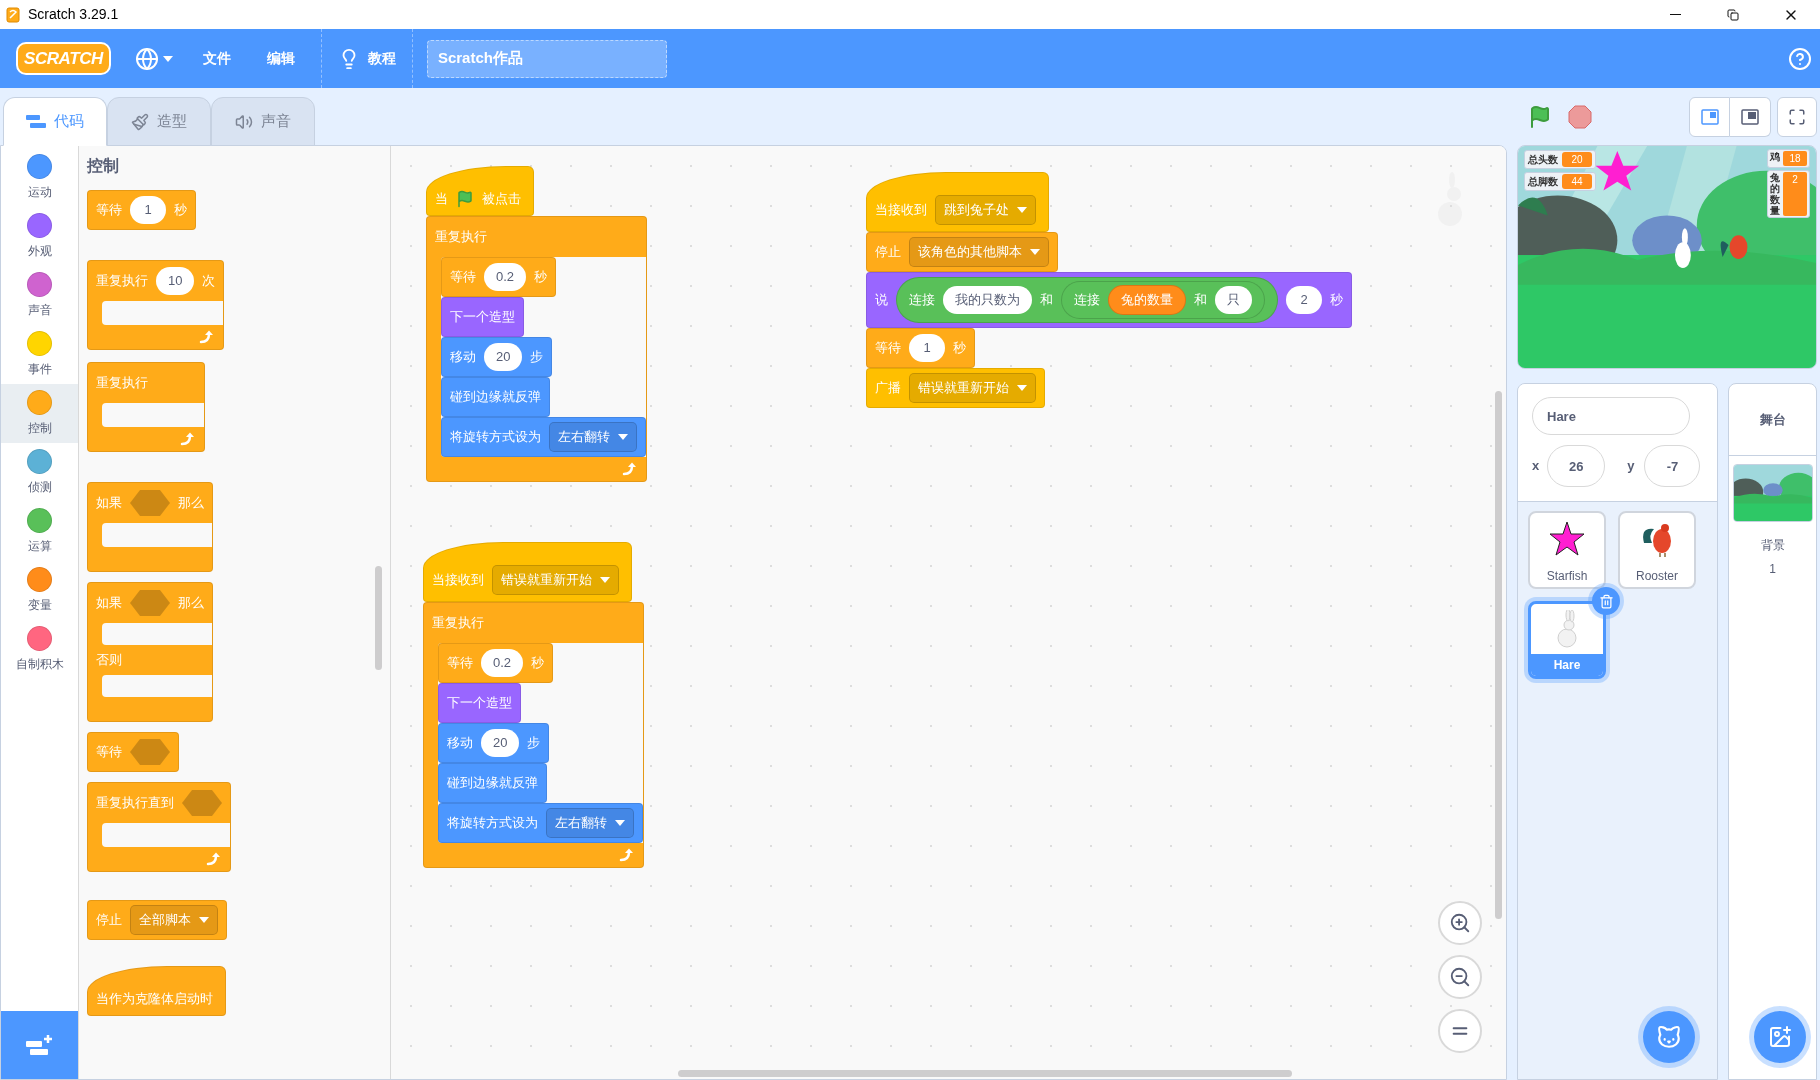  I want to click on language-menu, so click(153, 58).